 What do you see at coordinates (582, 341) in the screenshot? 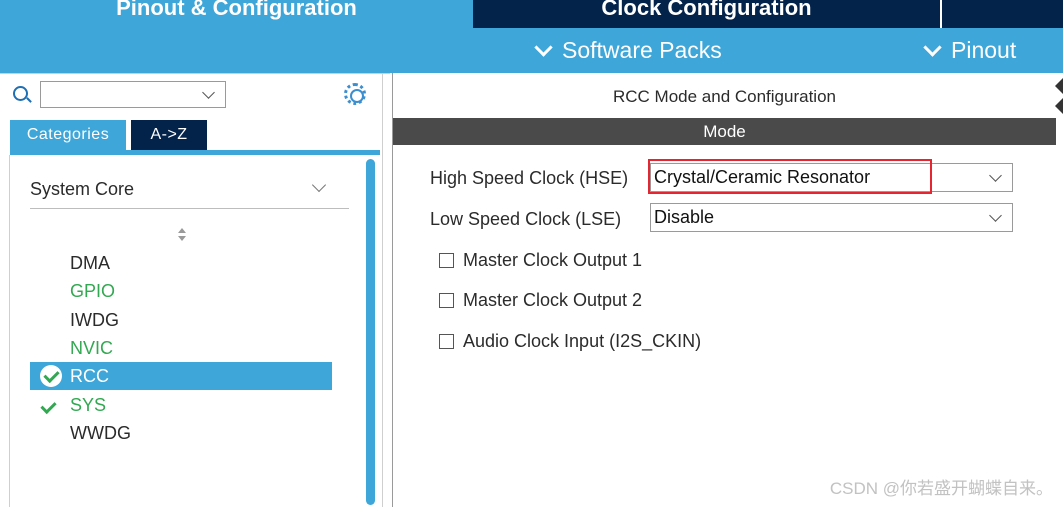
I see `audio-clock-label: Audio Clock Input (I2S_CKIN)` at bounding box center [582, 341].